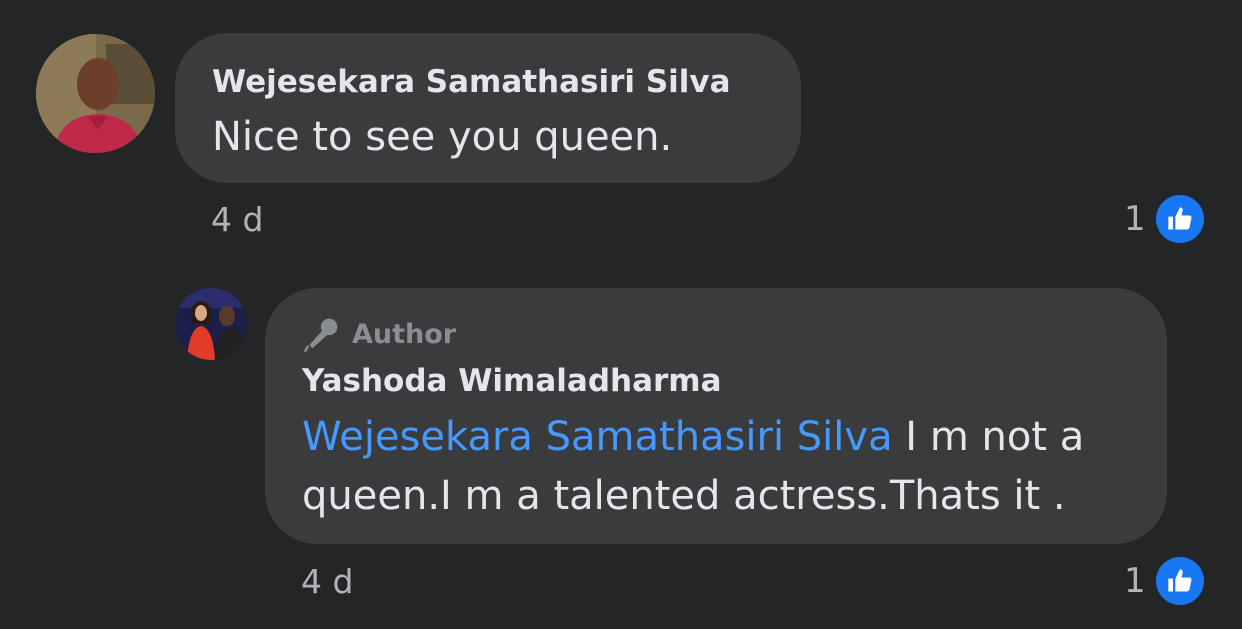  What do you see at coordinates (597, 437) in the screenshot?
I see `mention-link: Wejesekara Samathasiri Silva` at bounding box center [597, 437].